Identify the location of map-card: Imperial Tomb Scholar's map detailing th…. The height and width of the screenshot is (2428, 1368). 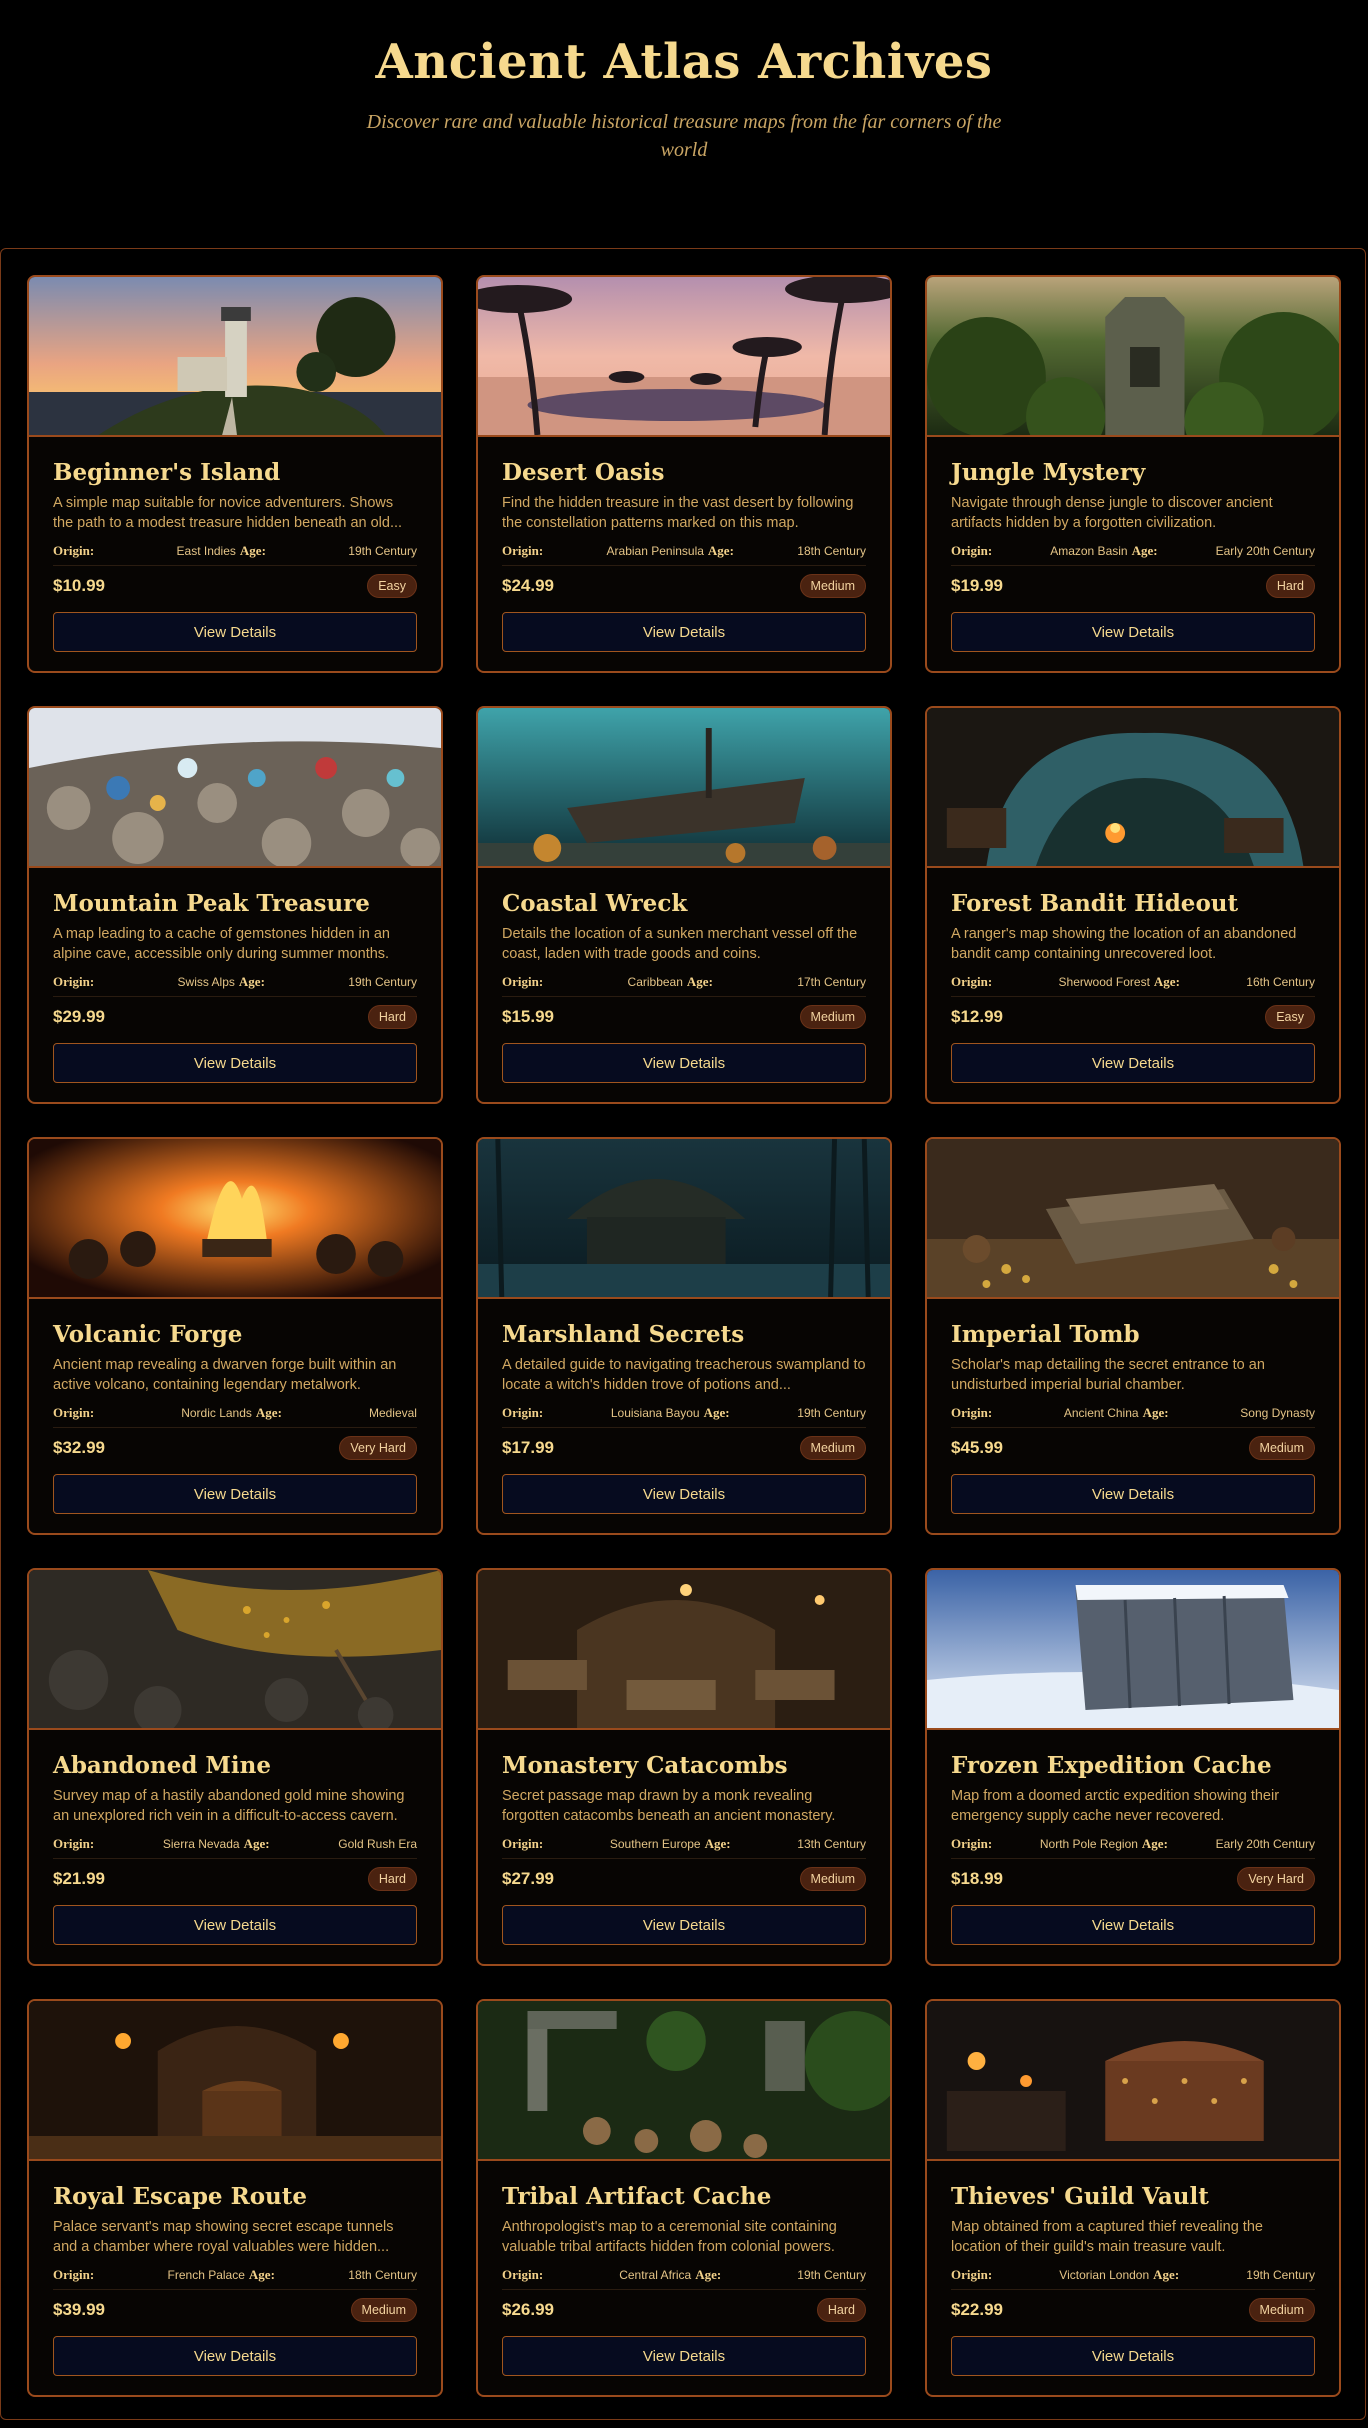
(1133, 1336).